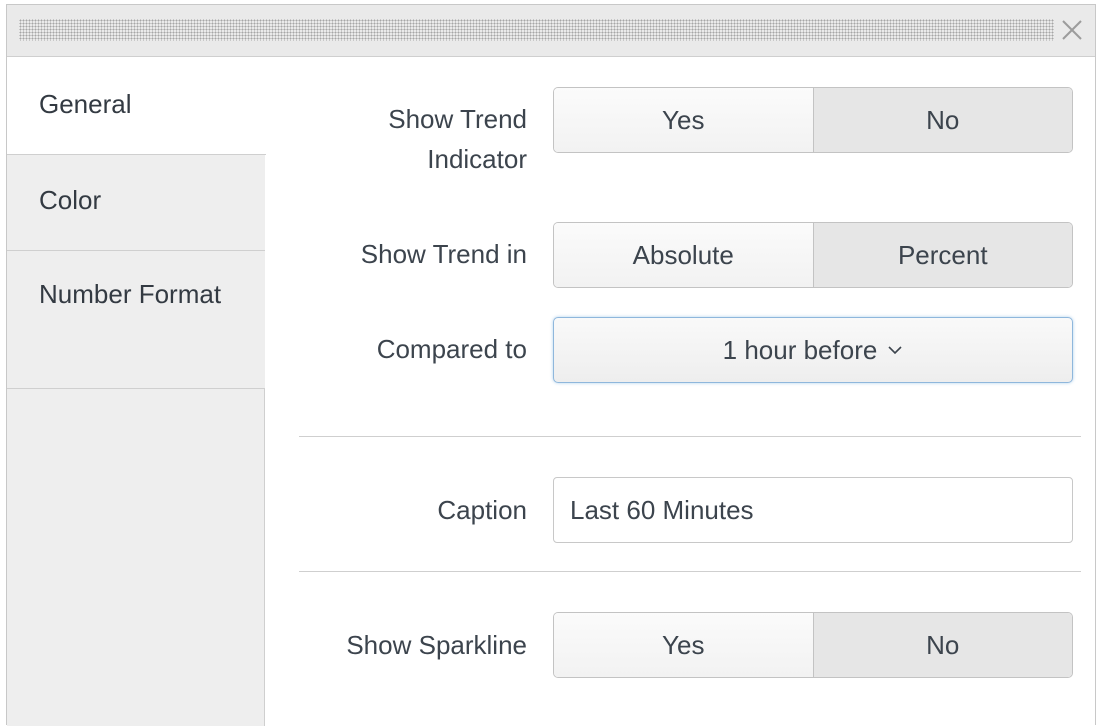 The height and width of the screenshot is (726, 1098). Describe the element at coordinates (443, 254) in the screenshot. I see `trend-in-label: Show Trend in` at that location.